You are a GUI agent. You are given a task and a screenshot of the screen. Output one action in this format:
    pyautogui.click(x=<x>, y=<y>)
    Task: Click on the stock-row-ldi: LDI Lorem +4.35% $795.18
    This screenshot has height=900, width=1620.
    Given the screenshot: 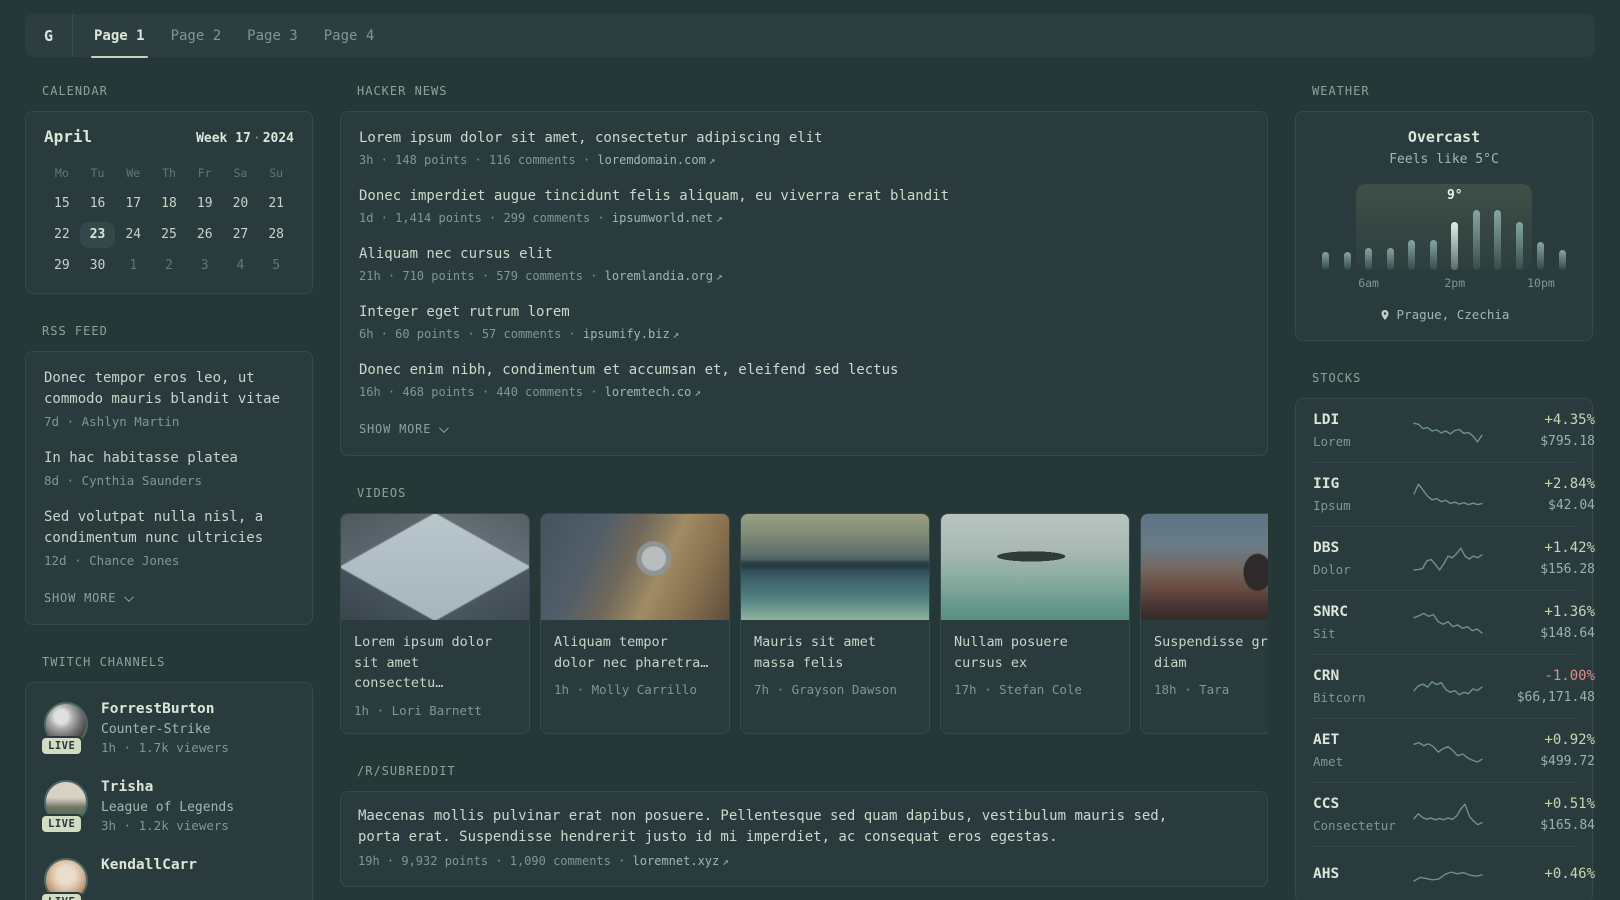 What is the action you would take?
    pyautogui.click(x=1454, y=430)
    